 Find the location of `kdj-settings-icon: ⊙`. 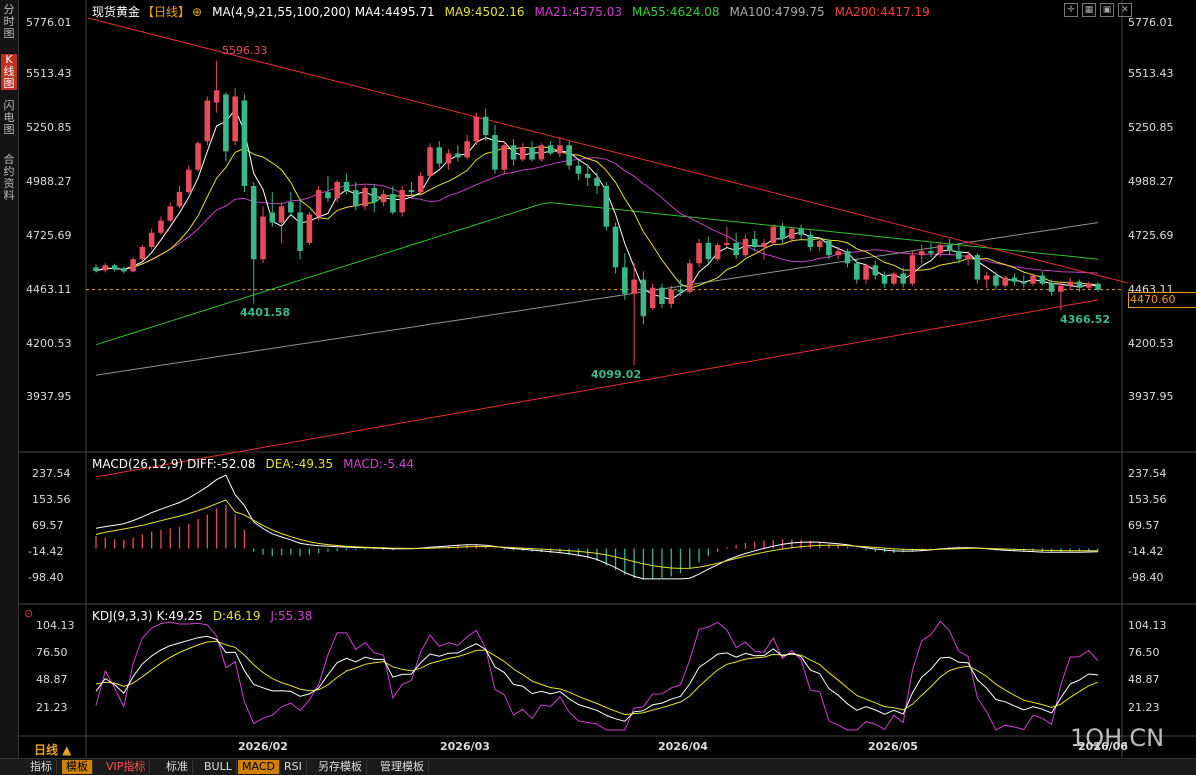

kdj-settings-icon: ⊙ is located at coordinates (28, 613).